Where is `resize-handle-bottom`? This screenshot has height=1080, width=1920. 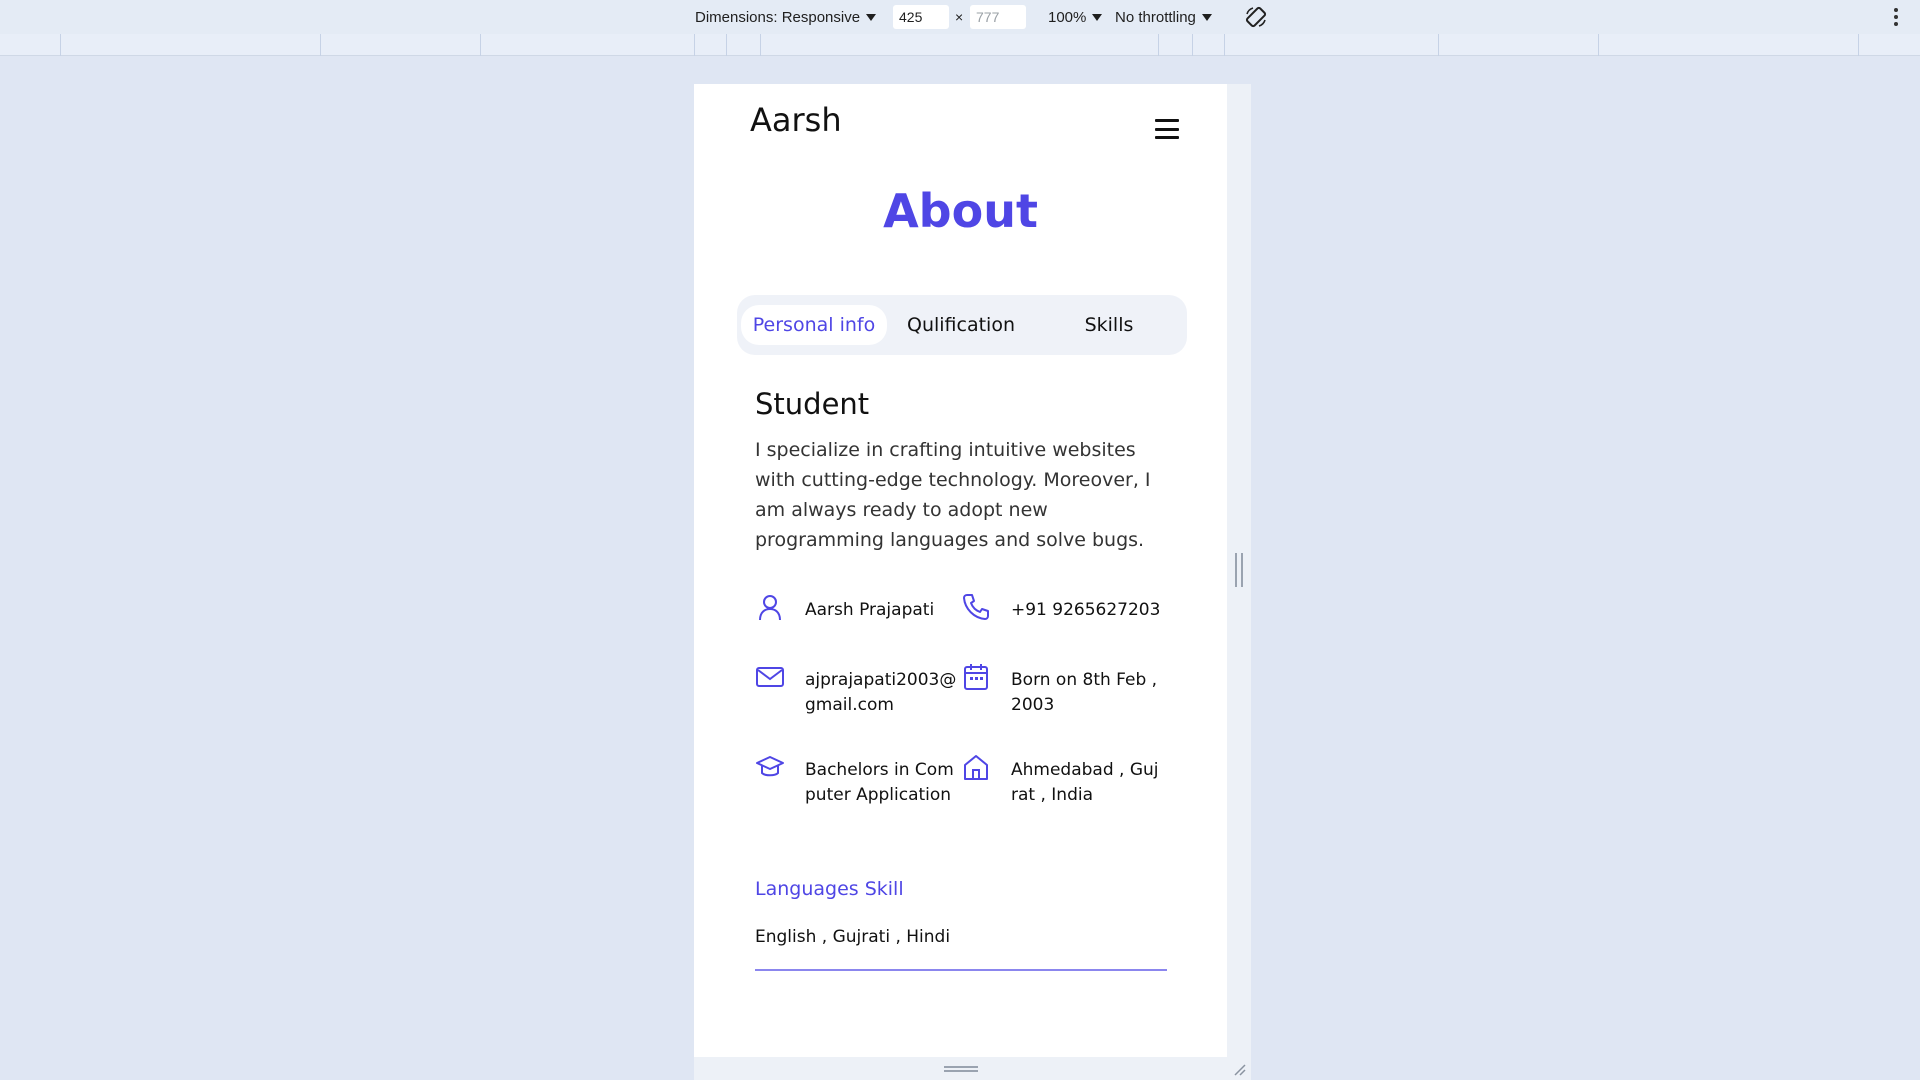 resize-handle-bottom is located at coordinates (961, 1069).